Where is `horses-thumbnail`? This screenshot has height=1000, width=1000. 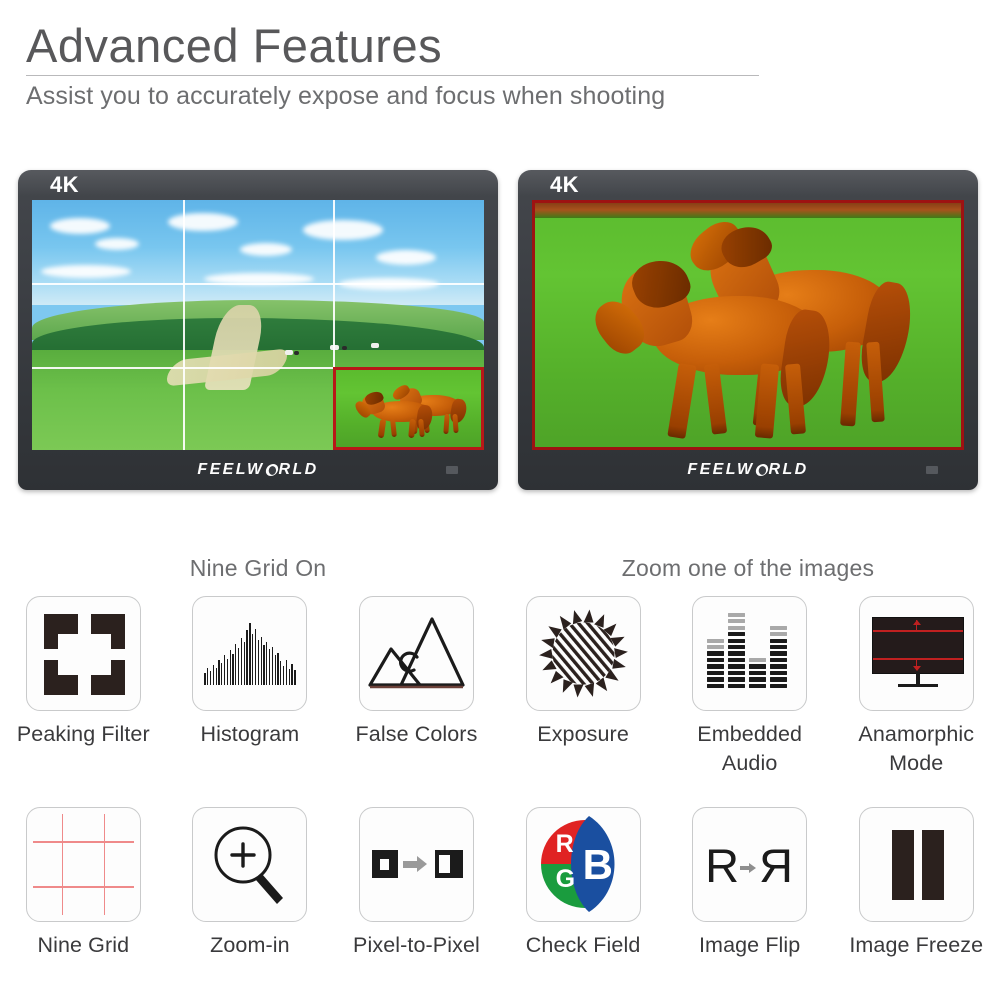
horses-thumbnail is located at coordinates (408, 408).